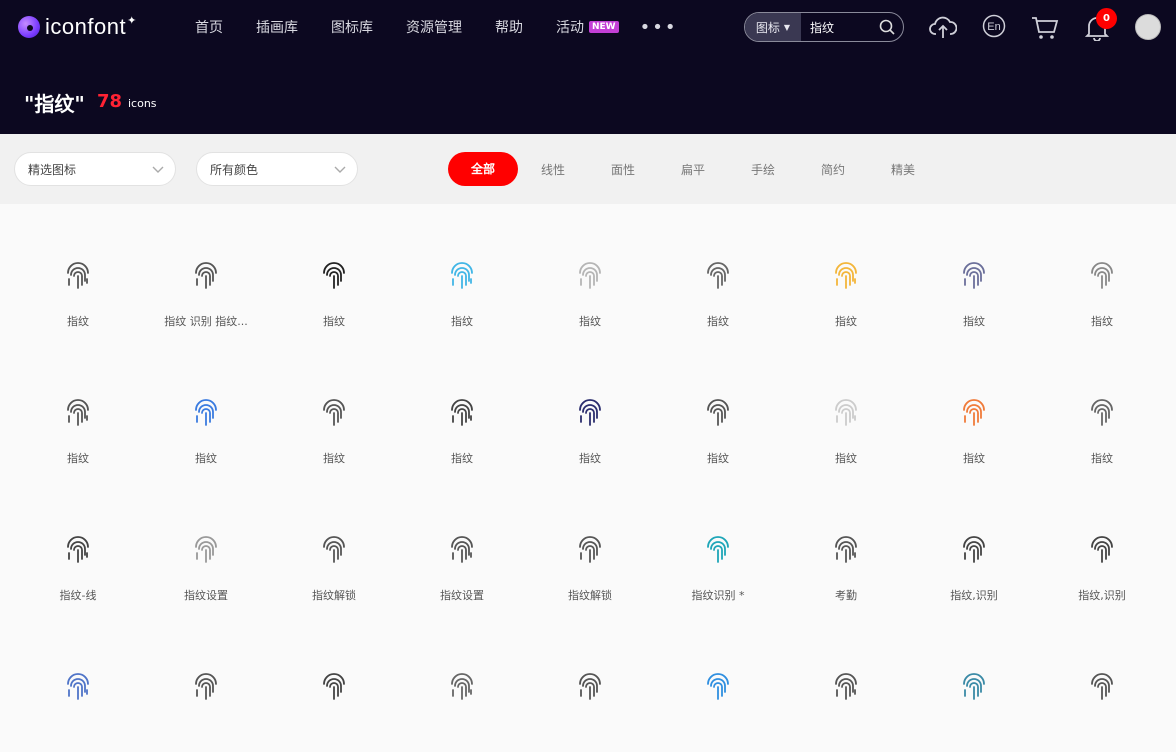 The height and width of the screenshot is (752, 1176). I want to click on main-menu: 首页 插画库 图标库 资源管理 帮助 活动 NEW •••, so click(436, 27).